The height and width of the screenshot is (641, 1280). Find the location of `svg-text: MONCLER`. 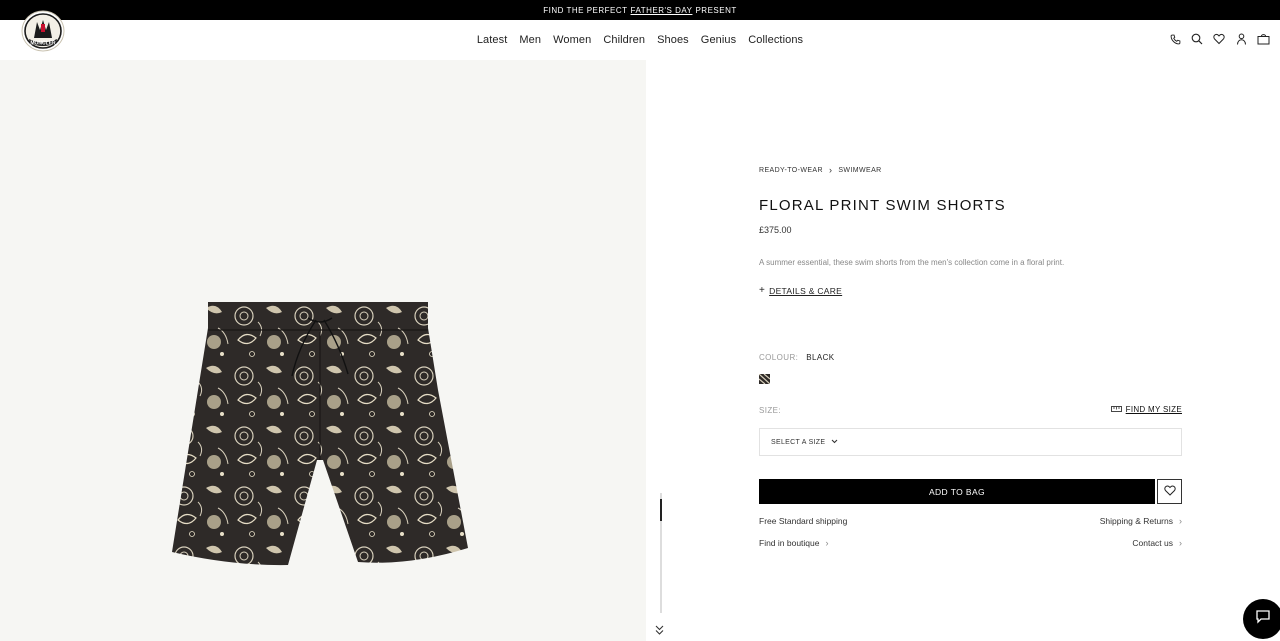

svg-text: MONCLER is located at coordinates (43, 44).